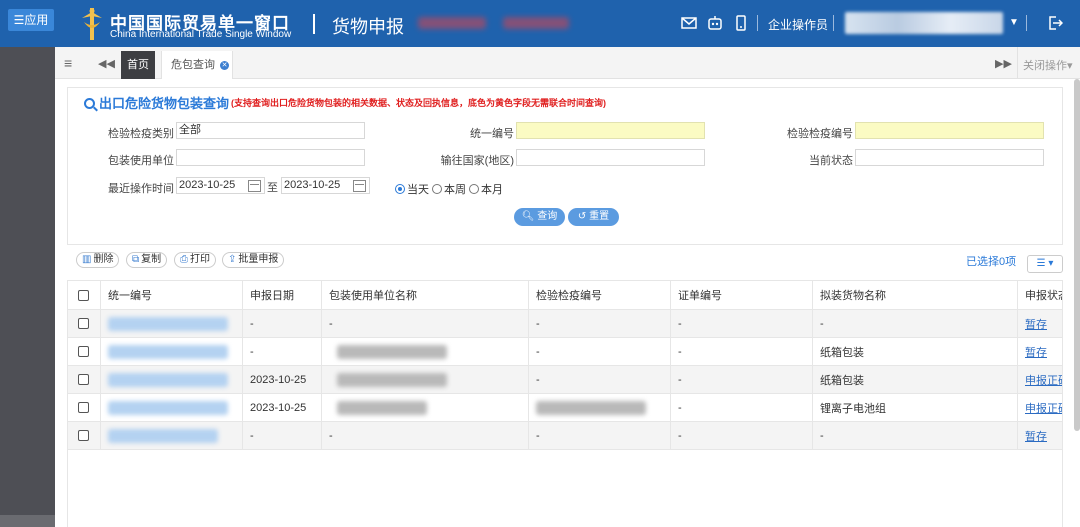  I want to click on col-header: 包装使用单位名称, so click(425, 295).